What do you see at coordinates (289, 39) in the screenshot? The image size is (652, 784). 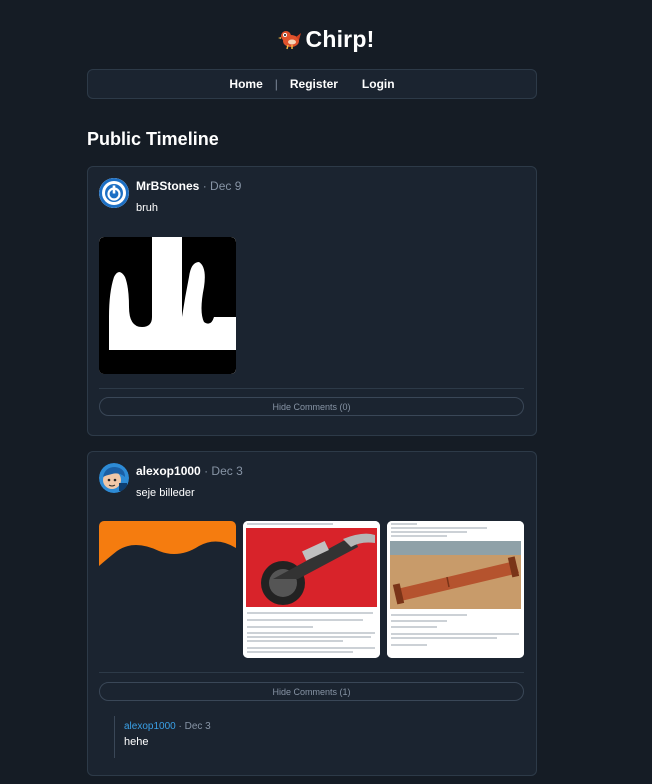 I see `bird-logo-icon` at bounding box center [289, 39].